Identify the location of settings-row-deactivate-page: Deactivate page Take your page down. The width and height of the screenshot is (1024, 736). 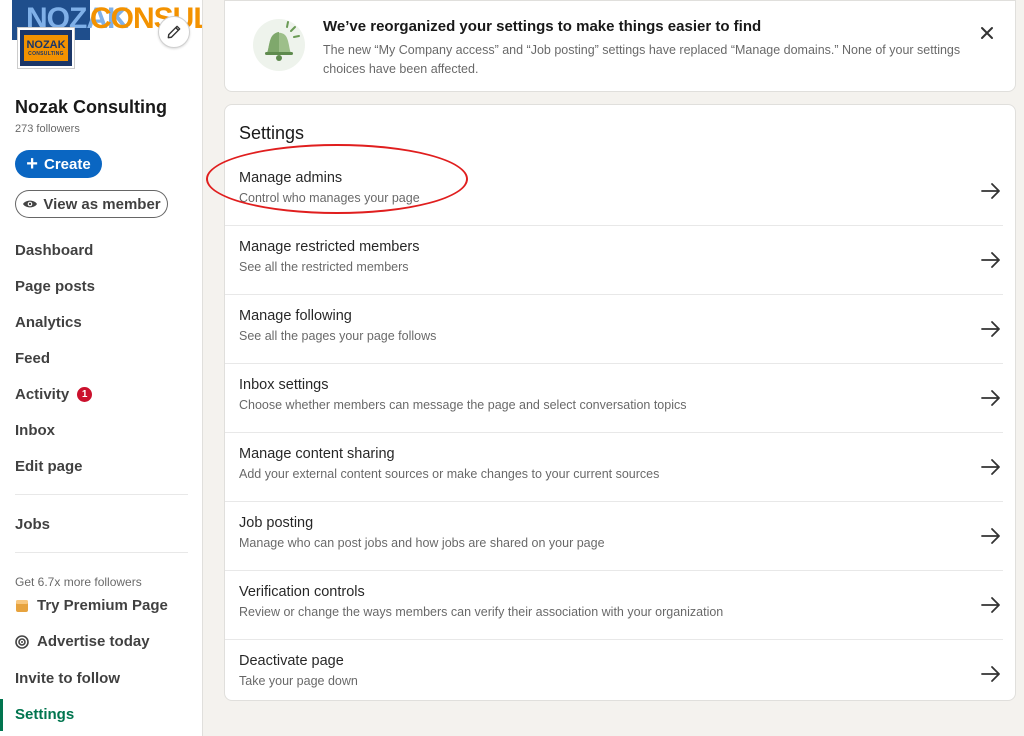
(620, 674).